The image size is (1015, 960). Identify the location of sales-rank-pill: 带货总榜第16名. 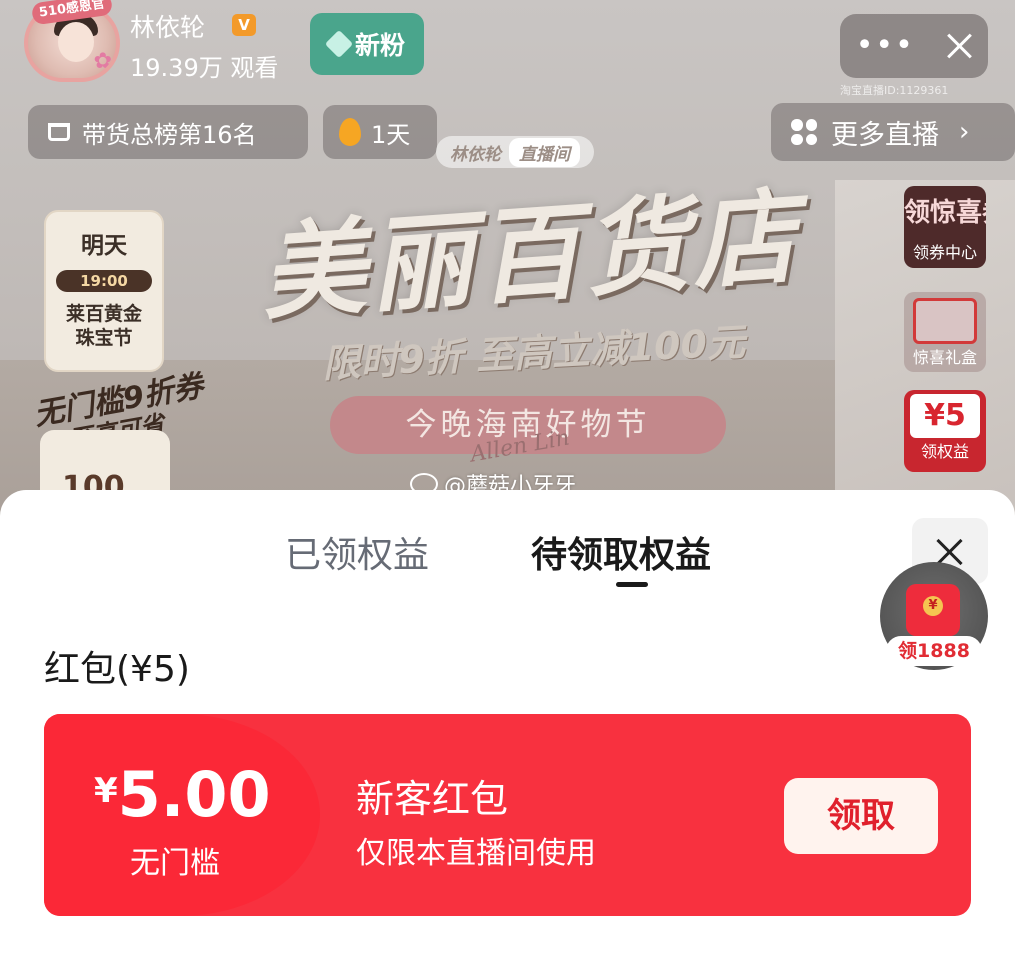
(168, 132).